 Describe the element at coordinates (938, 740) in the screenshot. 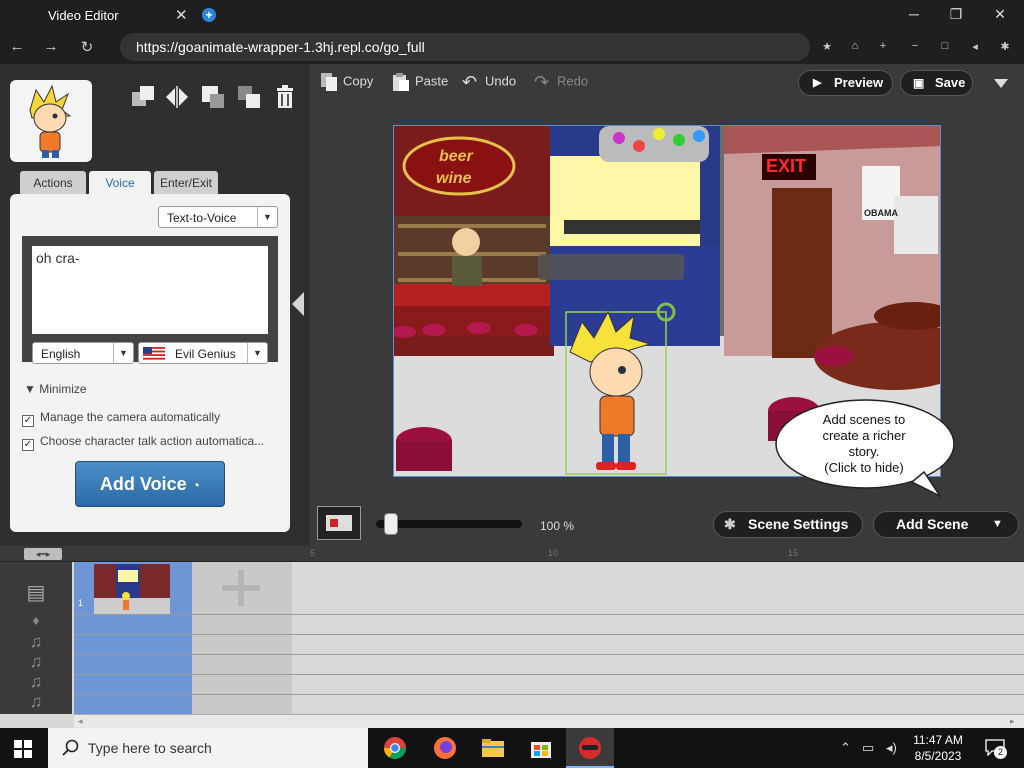

I see `clock-time: 11:47 AM` at that location.